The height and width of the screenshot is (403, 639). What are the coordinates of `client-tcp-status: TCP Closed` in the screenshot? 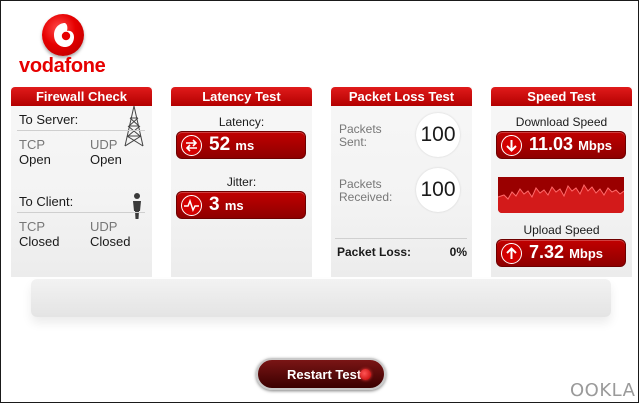 It's located at (39, 234).